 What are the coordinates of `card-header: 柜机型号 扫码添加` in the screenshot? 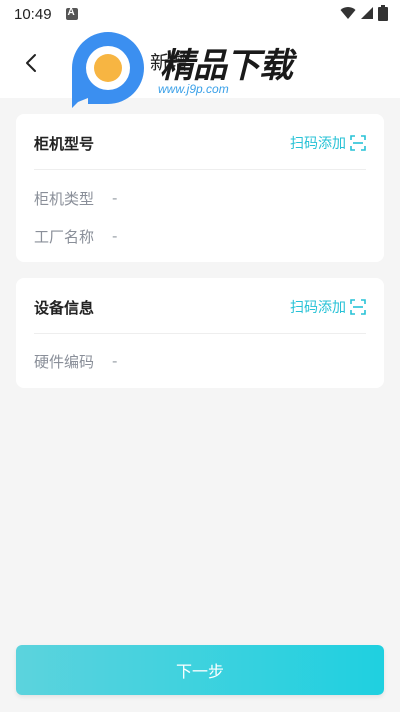 It's located at (200, 142).